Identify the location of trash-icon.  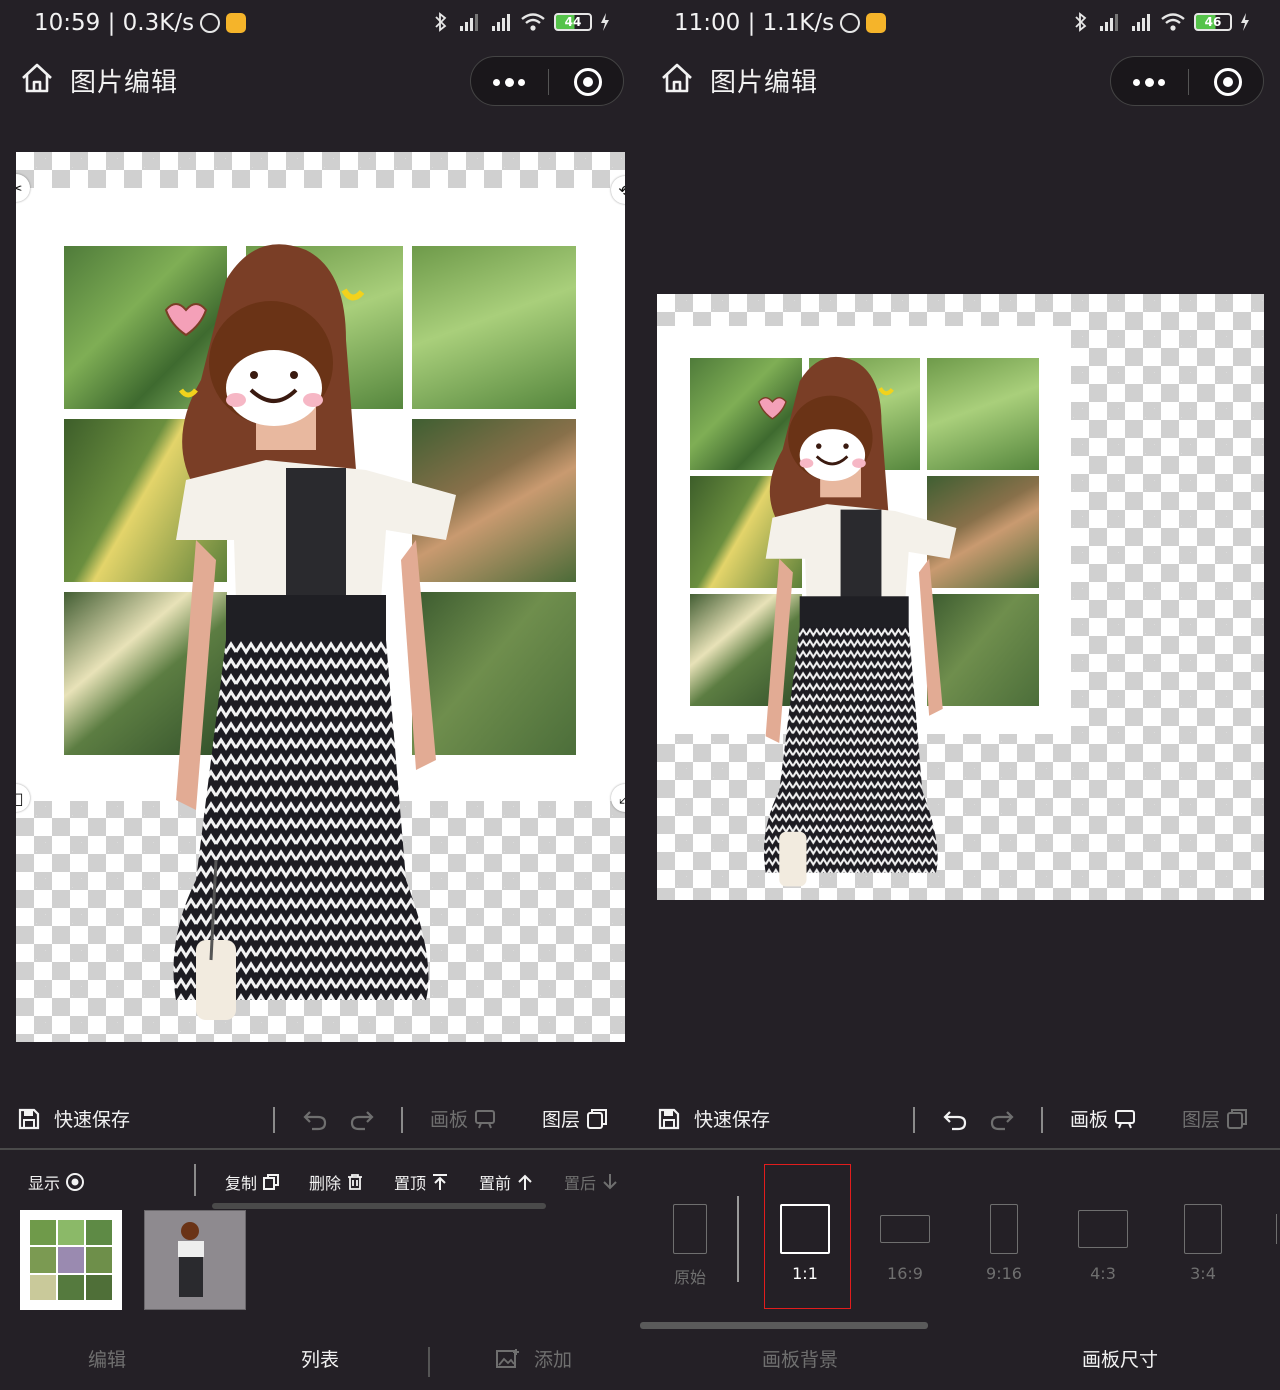
(355, 1182).